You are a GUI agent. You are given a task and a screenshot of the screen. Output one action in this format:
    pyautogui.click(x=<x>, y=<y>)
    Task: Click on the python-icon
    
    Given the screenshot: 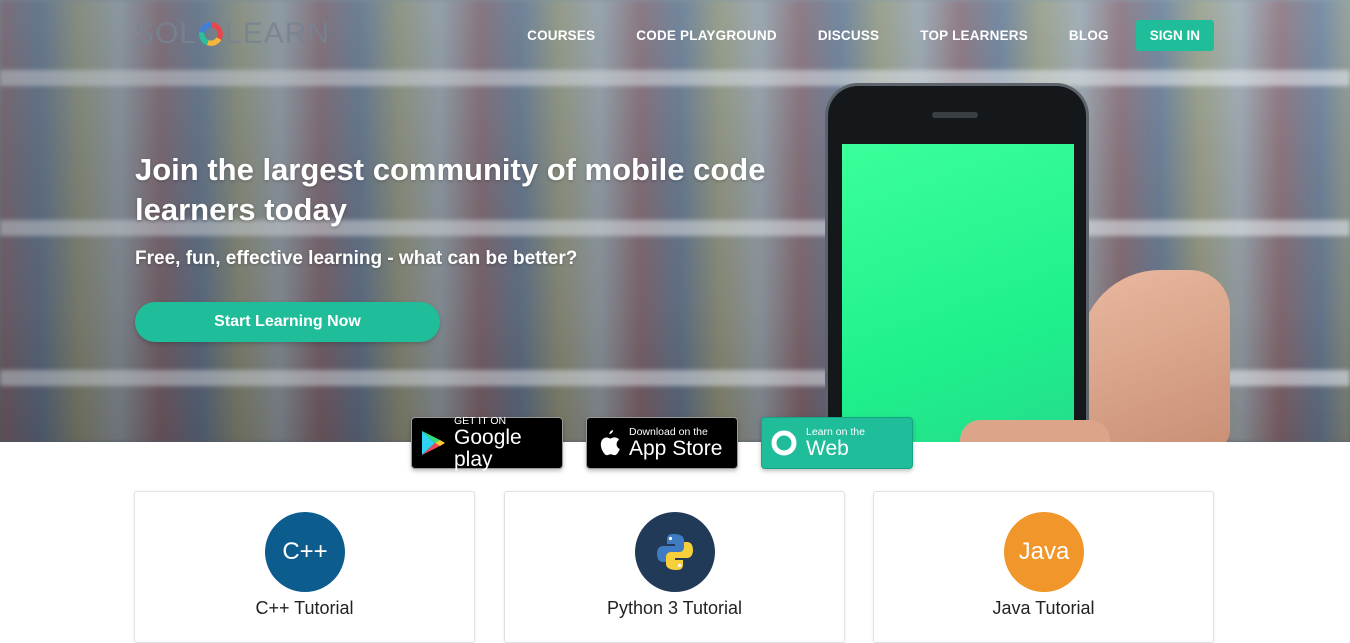 What is the action you would take?
    pyautogui.click(x=675, y=552)
    